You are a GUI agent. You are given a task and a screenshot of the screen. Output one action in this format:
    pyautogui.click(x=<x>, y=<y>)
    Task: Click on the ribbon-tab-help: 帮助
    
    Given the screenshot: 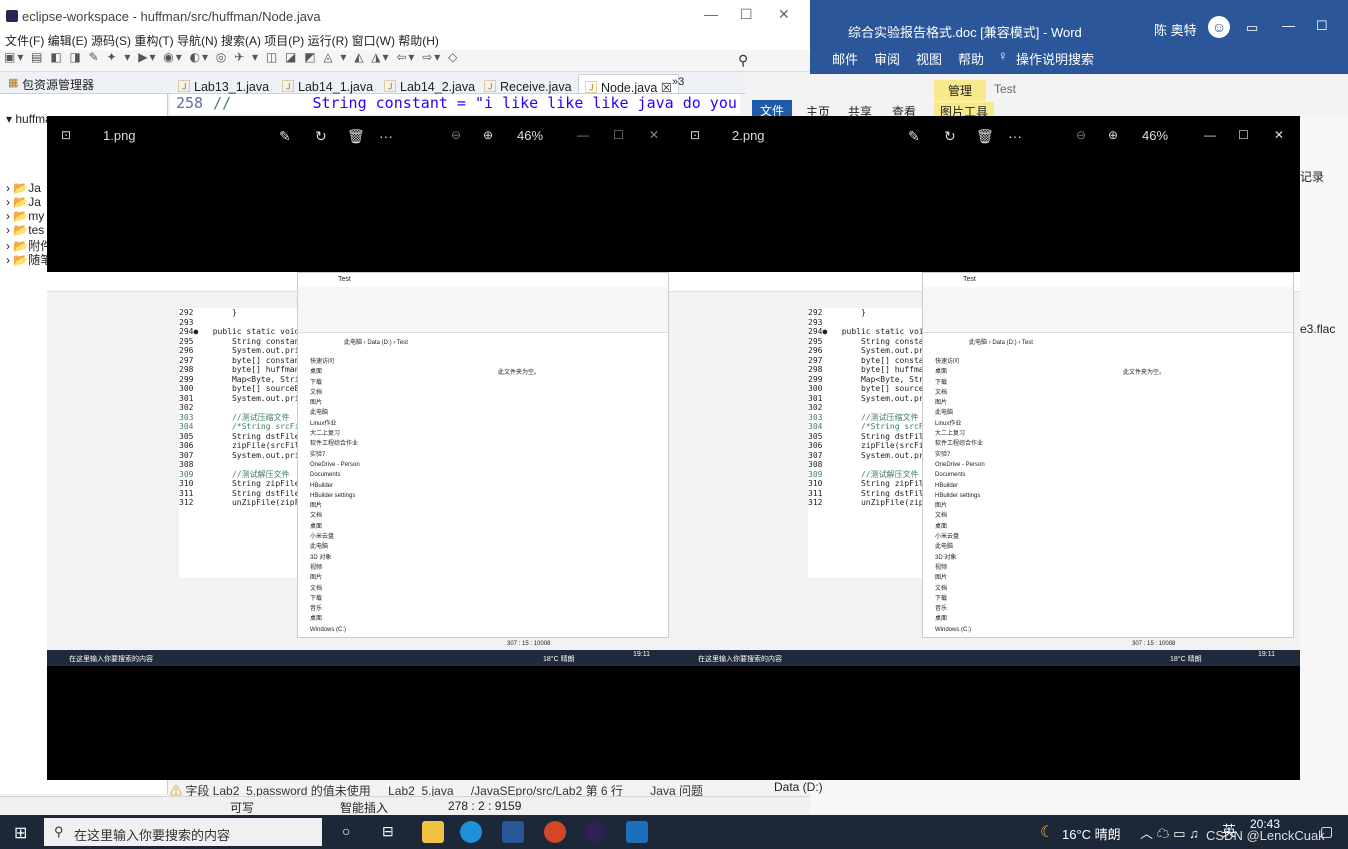 What is the action you would take?
    pyautogui.click(x=971, y=58)
    